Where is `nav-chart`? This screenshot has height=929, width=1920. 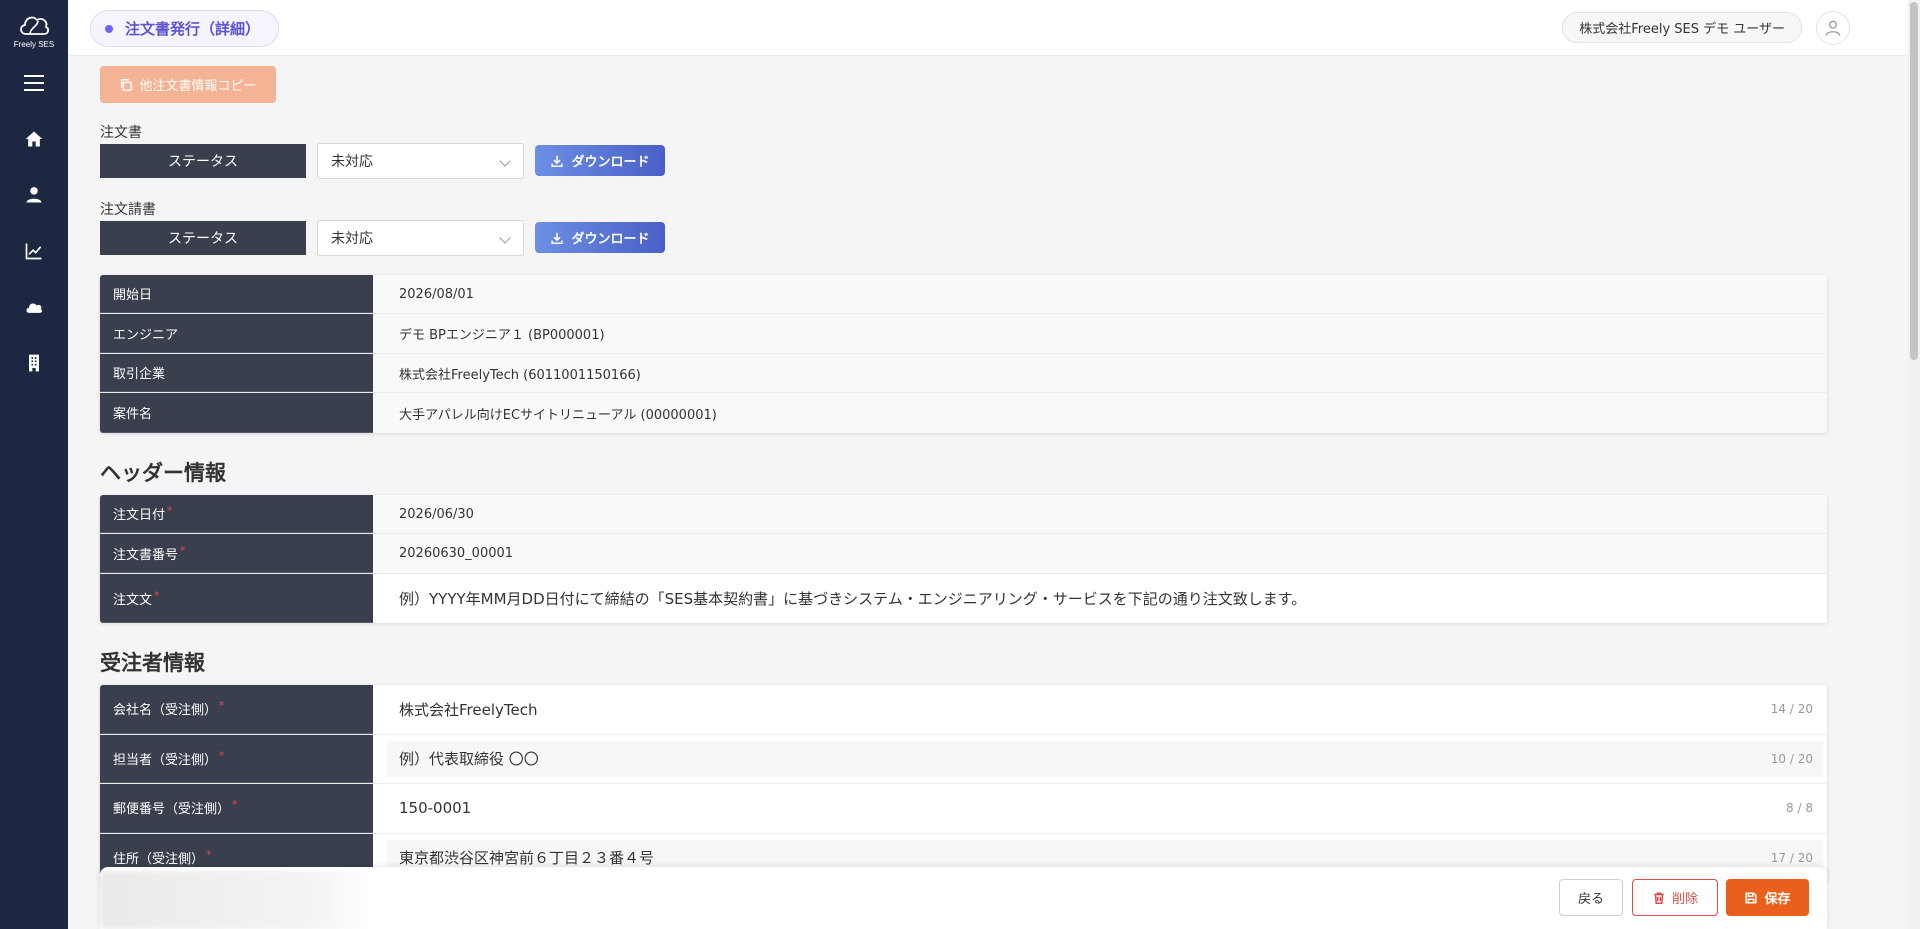 nav-chart is located at coordinates (34, 251).